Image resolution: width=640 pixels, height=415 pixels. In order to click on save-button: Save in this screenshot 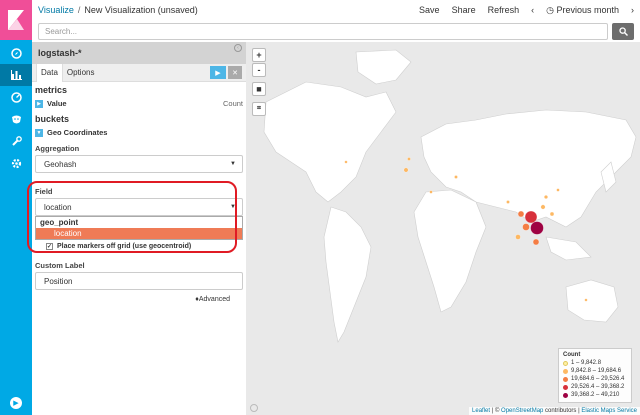, I will do `click(429, 10)`.